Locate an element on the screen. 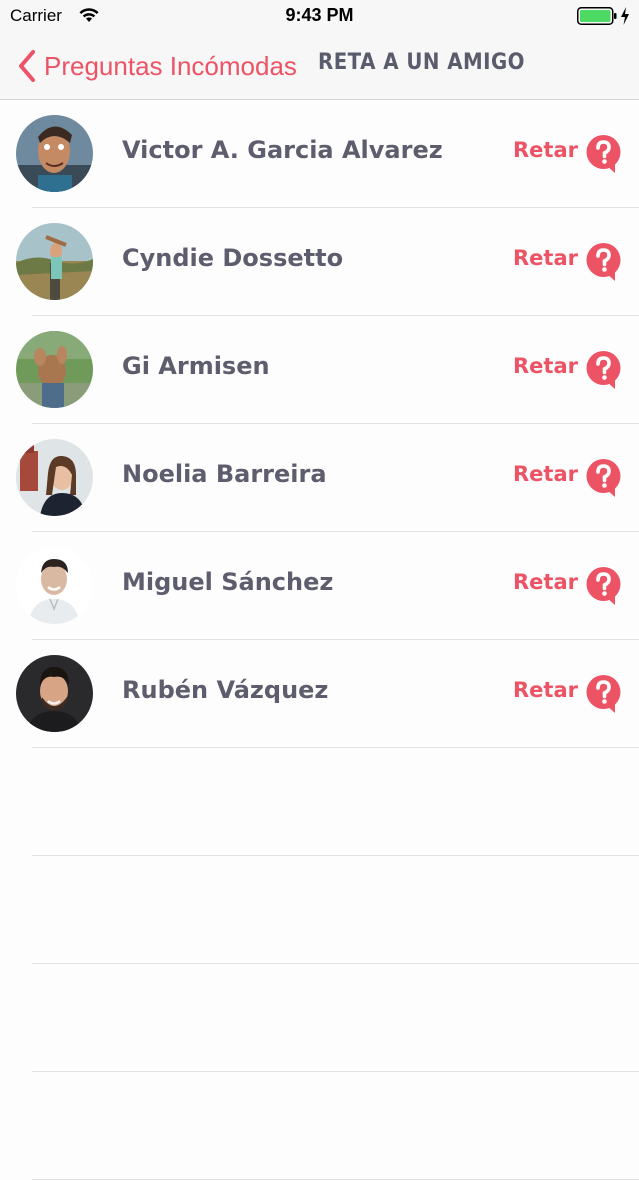 The image size is (639, 1180). friend-name: Gi Armisen is located at coordinates (196, 366).